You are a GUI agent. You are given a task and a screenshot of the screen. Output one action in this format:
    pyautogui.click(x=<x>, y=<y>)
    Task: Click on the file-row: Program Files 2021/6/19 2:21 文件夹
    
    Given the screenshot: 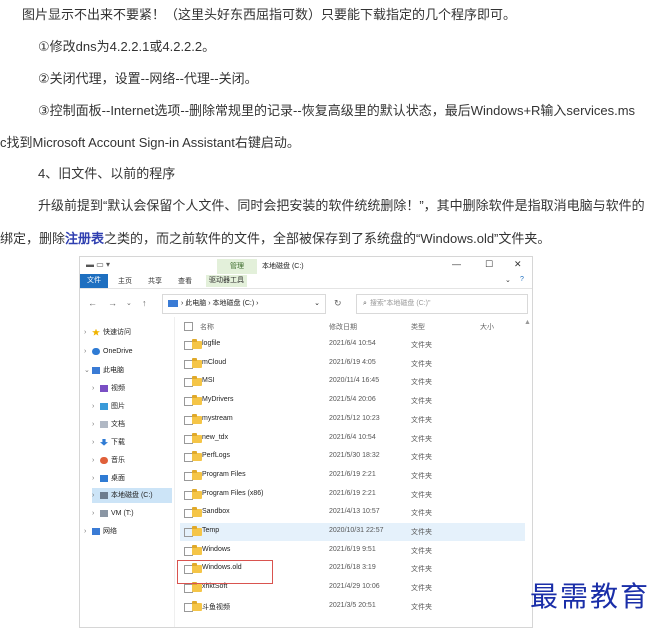 What is the action you would take?
    pyautogui.click(x=352, y=476)
    